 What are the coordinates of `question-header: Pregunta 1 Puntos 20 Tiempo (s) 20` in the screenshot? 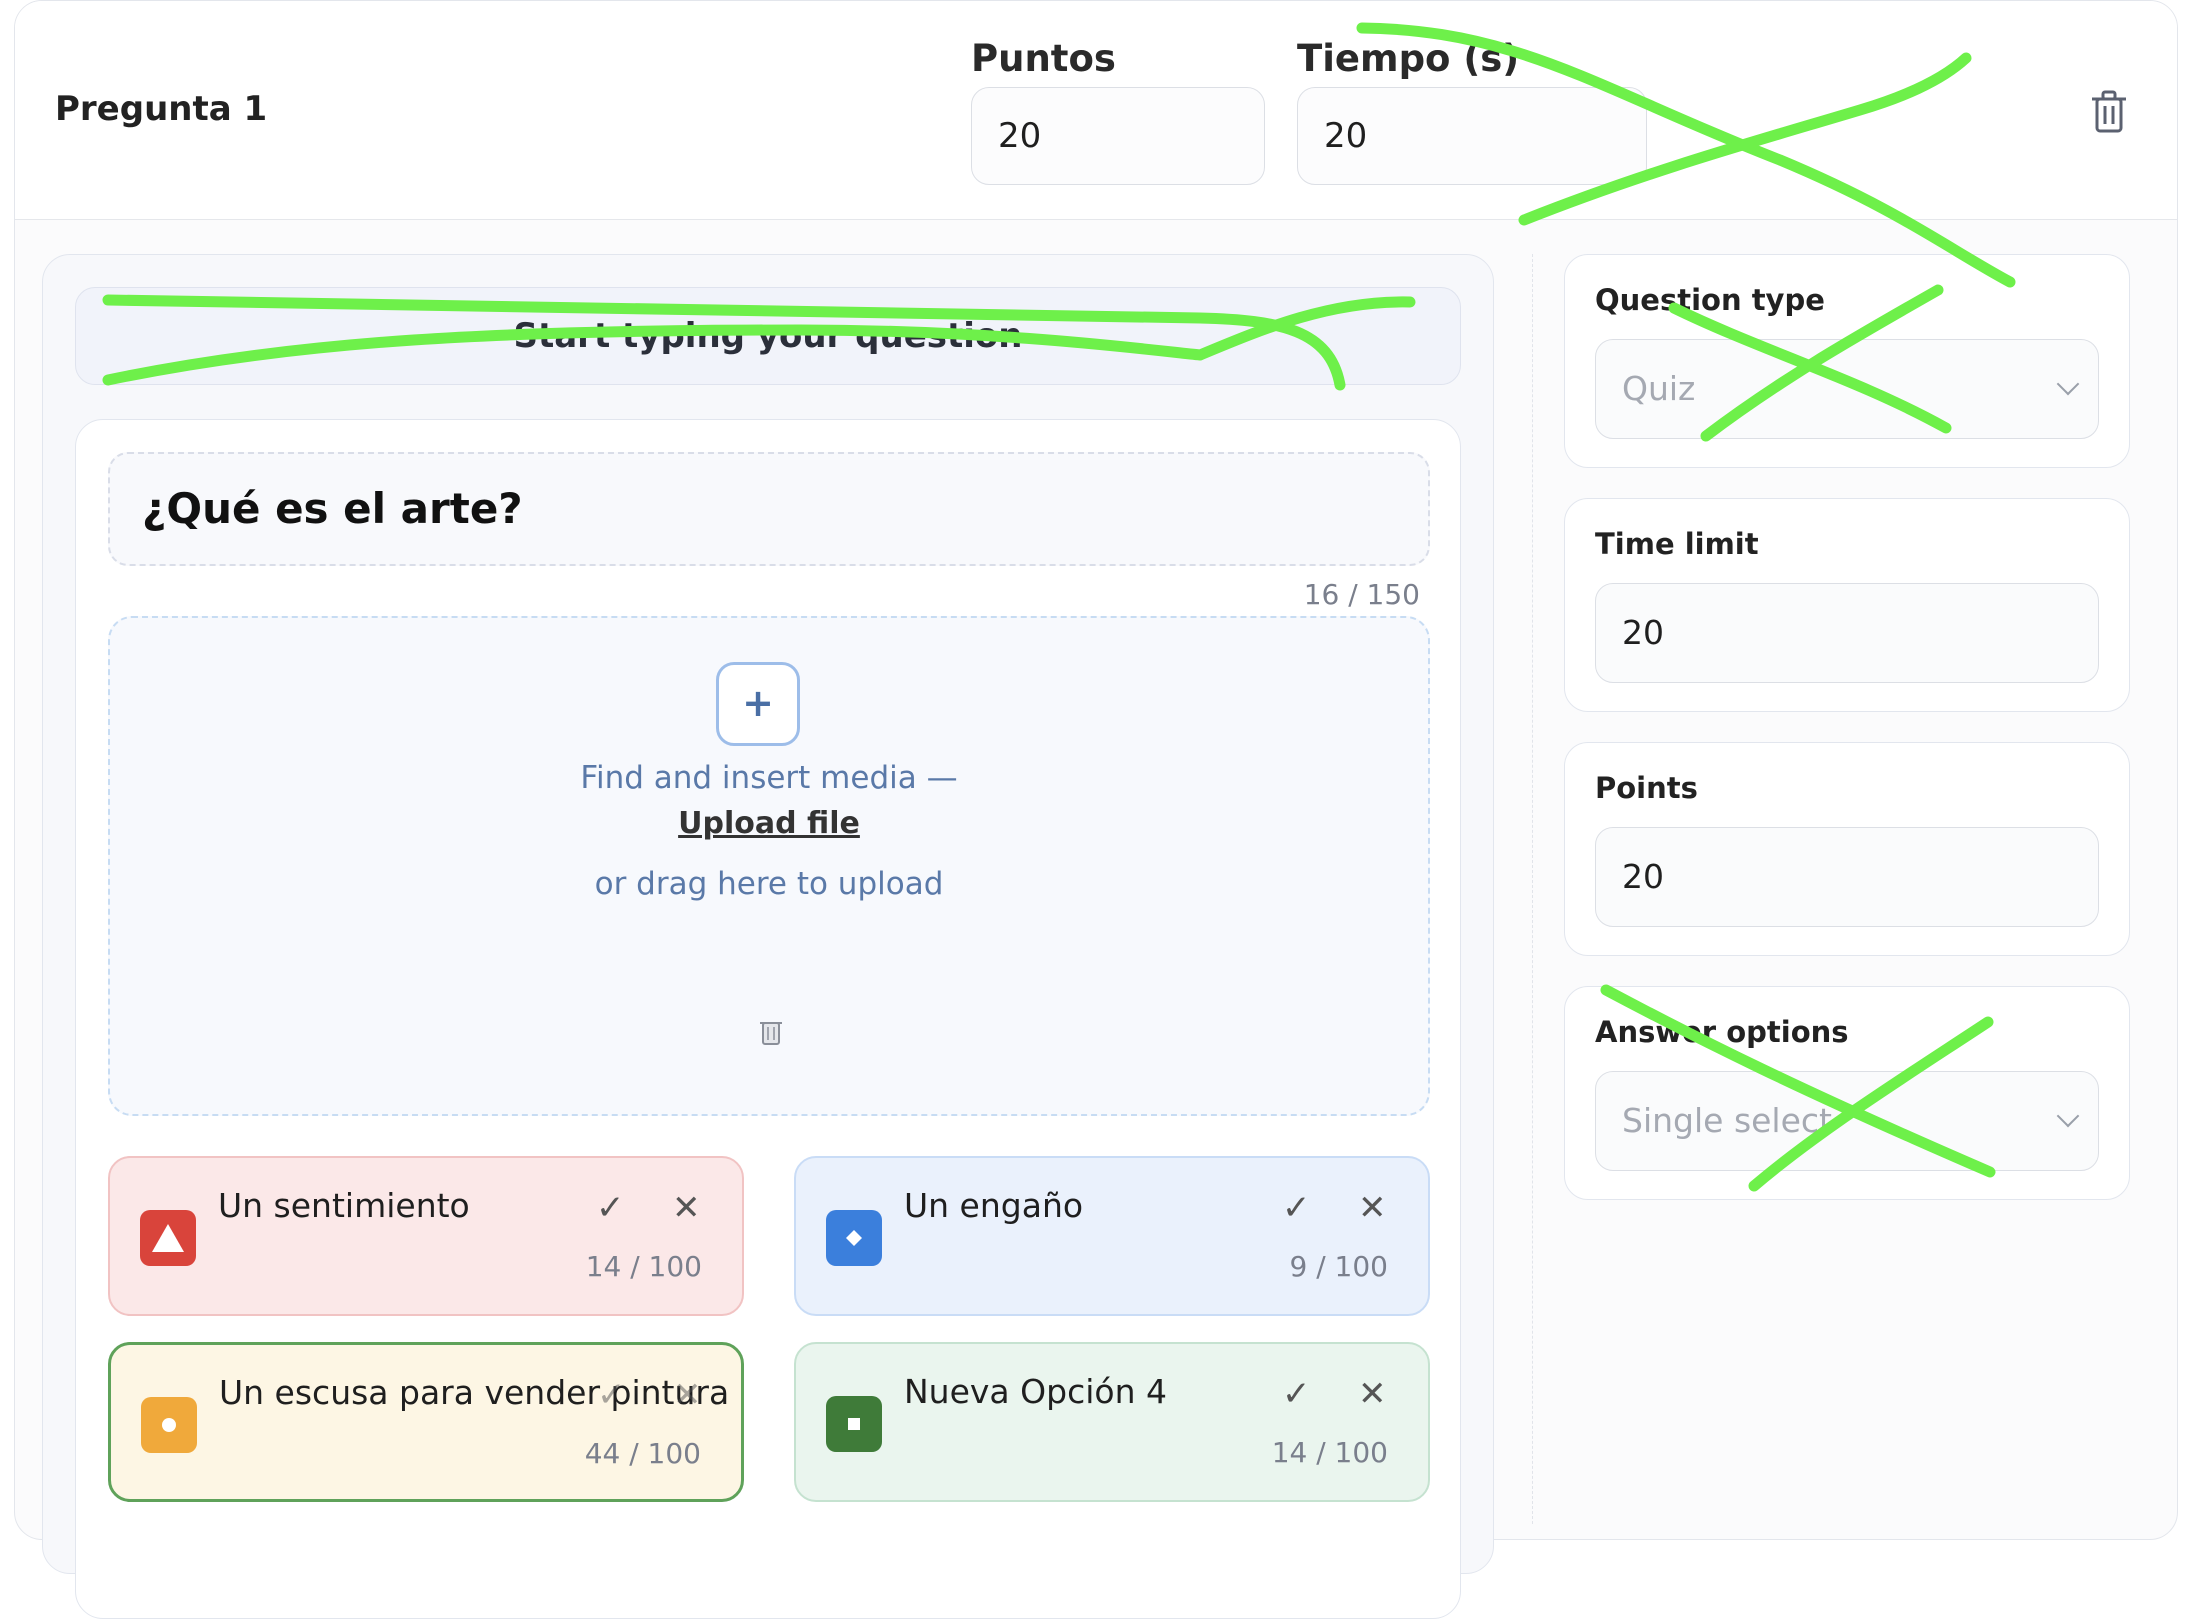 It's located at (1096, 110).